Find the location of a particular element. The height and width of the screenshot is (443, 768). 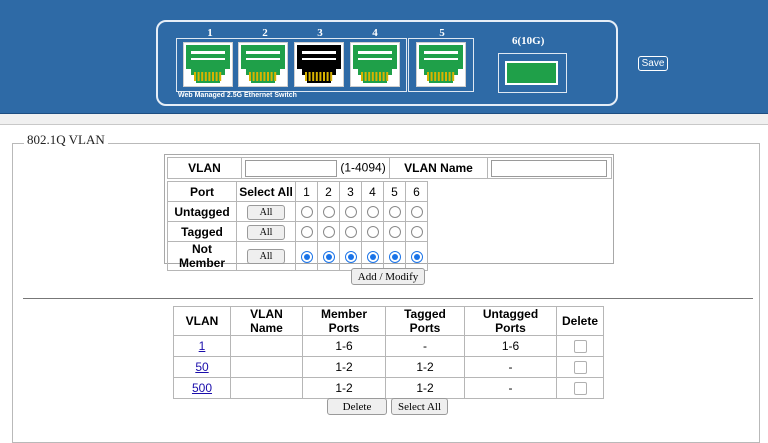

vlan-link-50: 50 is located at coordinates (201, 367).